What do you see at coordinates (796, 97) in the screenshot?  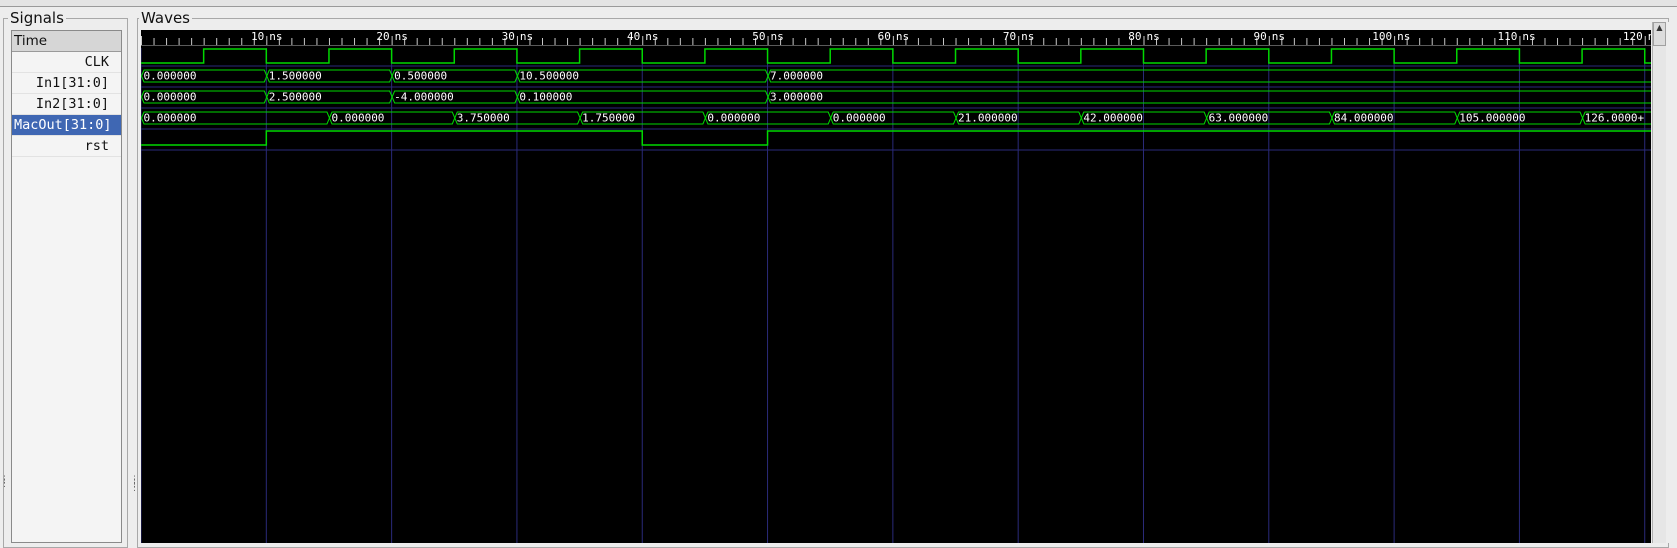 I see `in2-value: 3.000000` at bounding box center [796, 97].